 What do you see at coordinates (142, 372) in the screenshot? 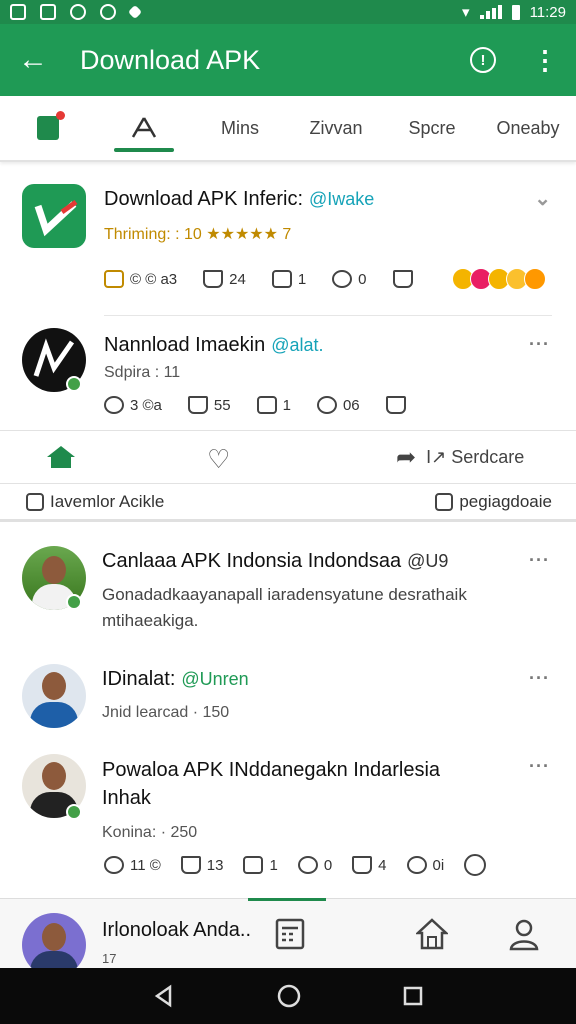
I see `post-meta: Sdpira : 11` at bounding box center [142, 372].